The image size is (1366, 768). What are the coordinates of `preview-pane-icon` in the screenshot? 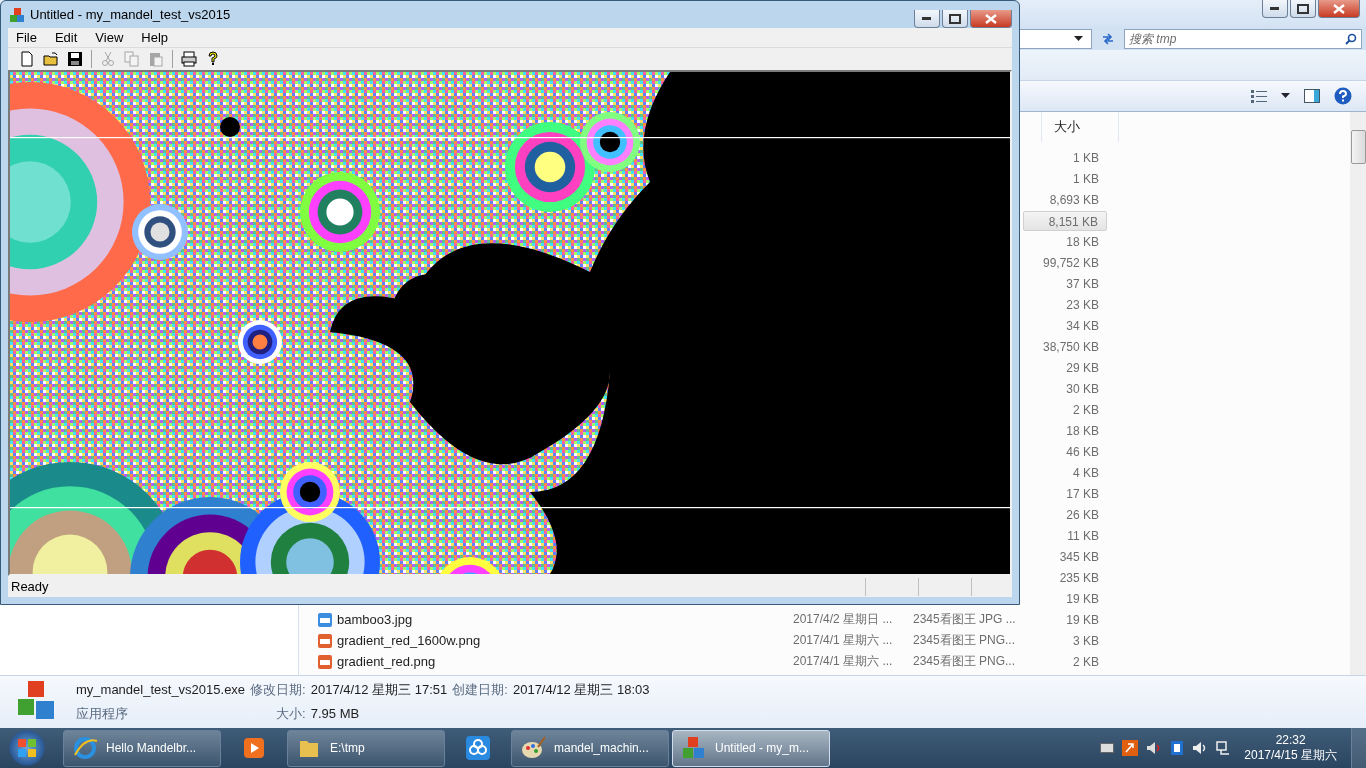 It's located at (1312, 96).